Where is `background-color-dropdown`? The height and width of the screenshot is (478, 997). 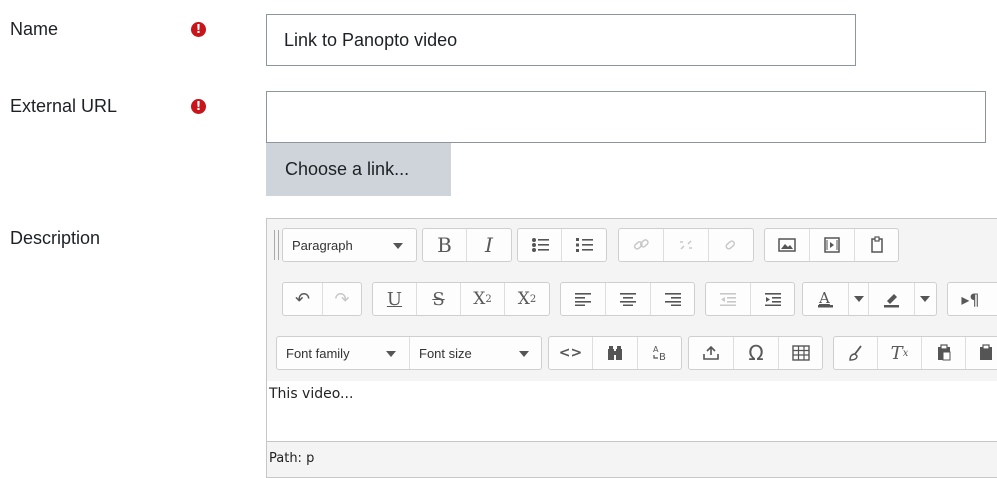 background-color-dropdown is located at coordinates (925, 299).